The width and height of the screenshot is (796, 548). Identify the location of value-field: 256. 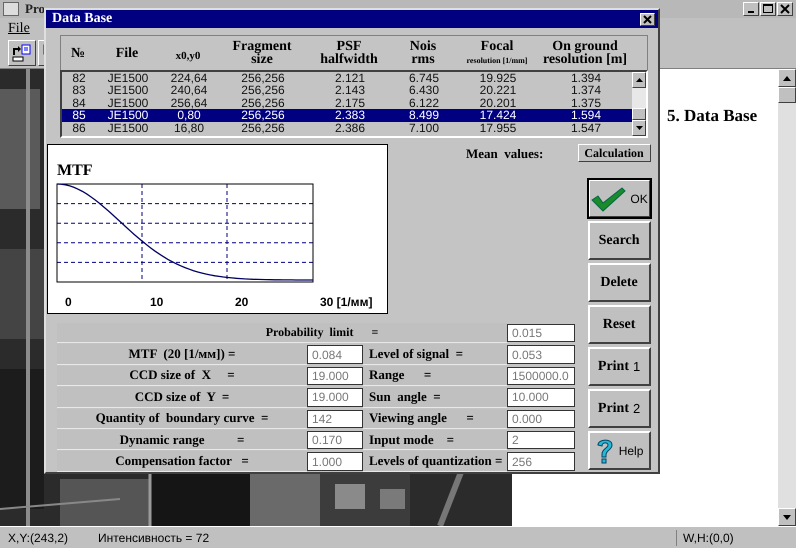
(541, 461).